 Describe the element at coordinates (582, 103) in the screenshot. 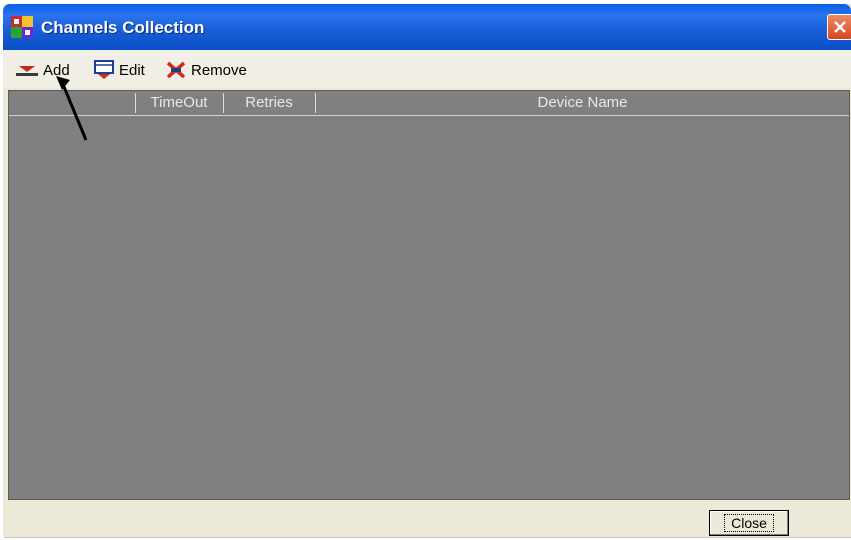

I see `column-header-device-name: Device Name` at that location.